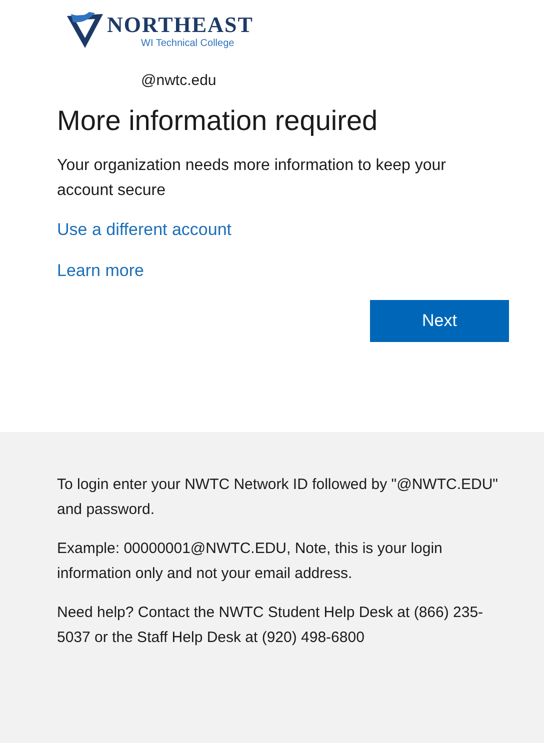  I want to click on page-title: More information required, so click(218, 121).